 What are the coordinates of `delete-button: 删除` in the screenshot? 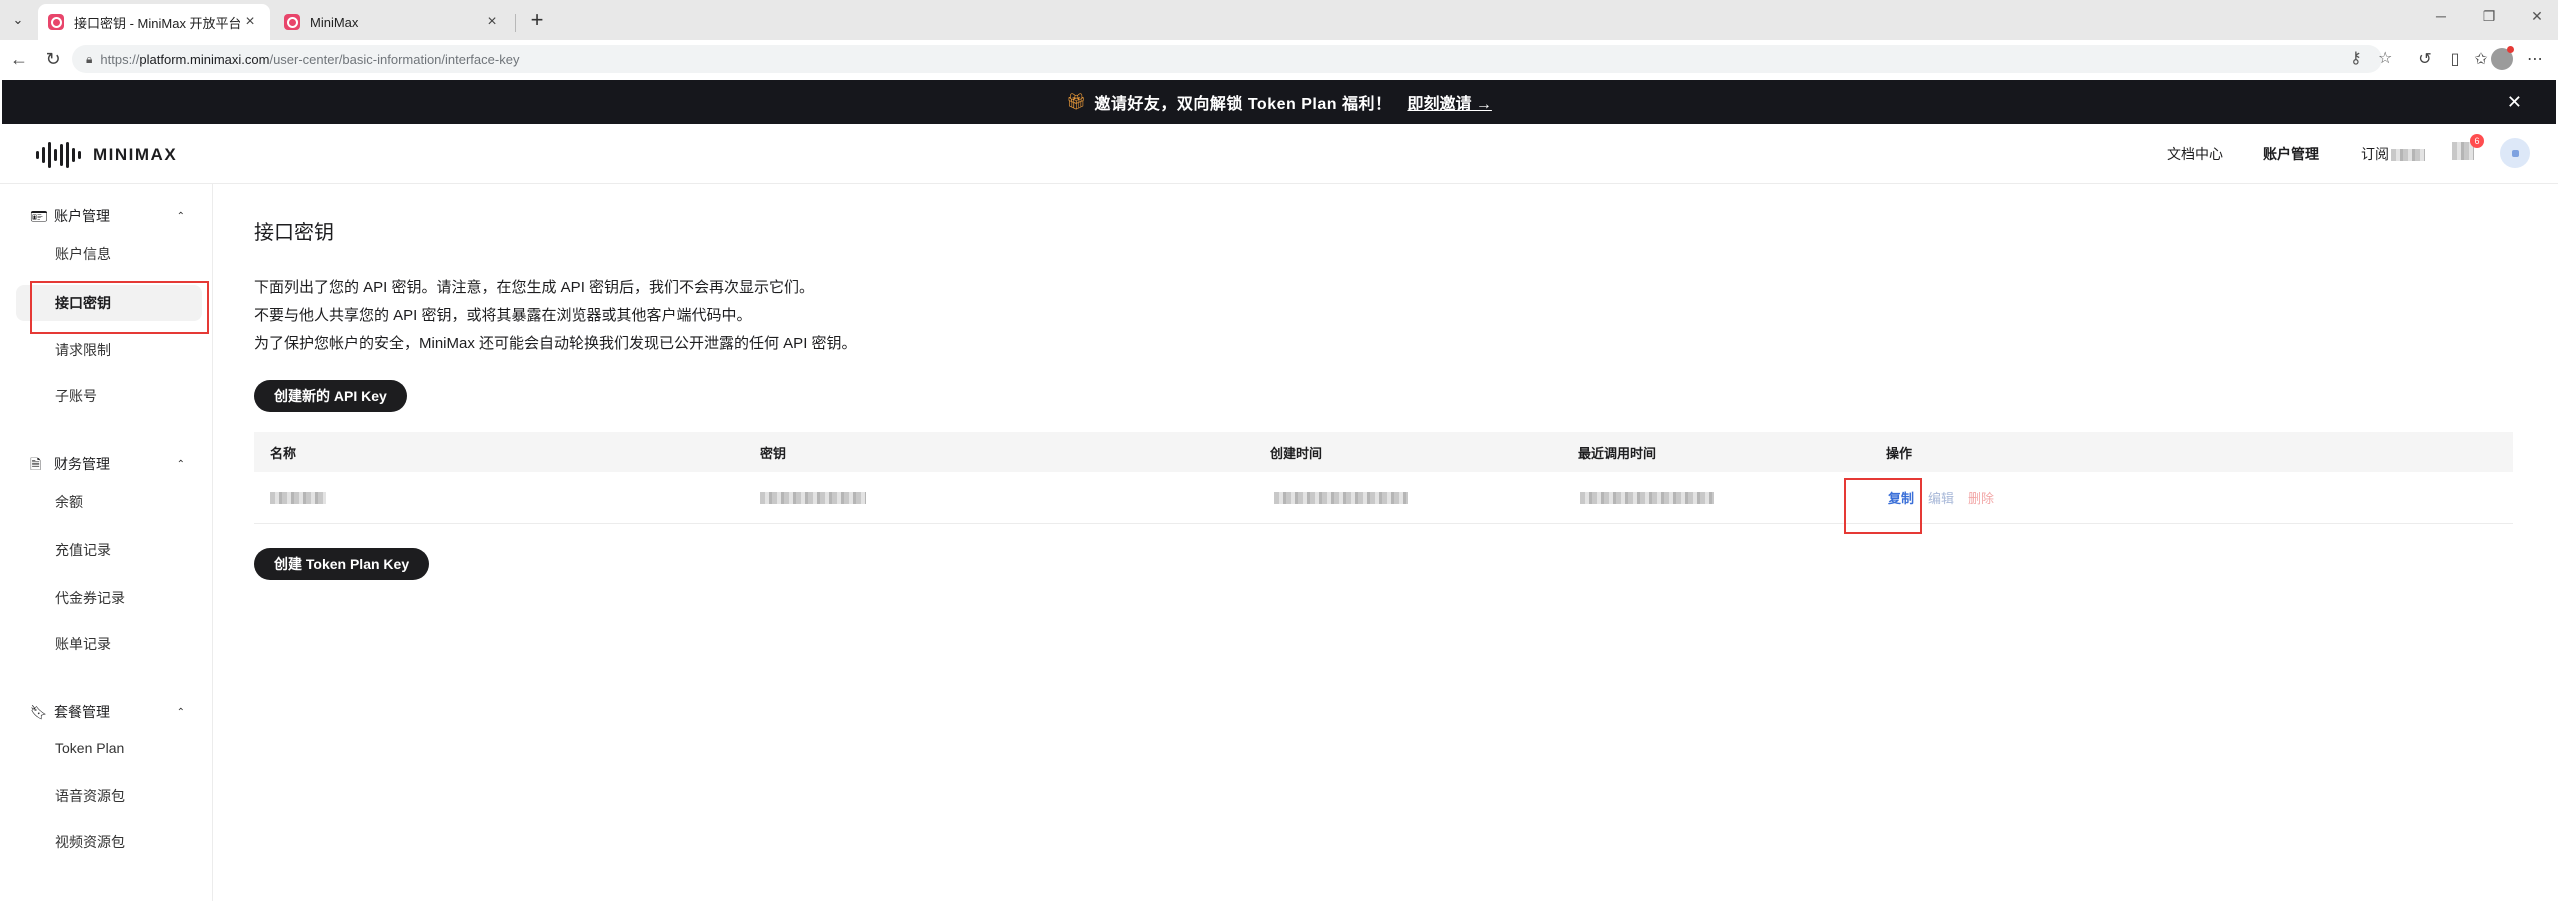 It's located at (1981, 497).